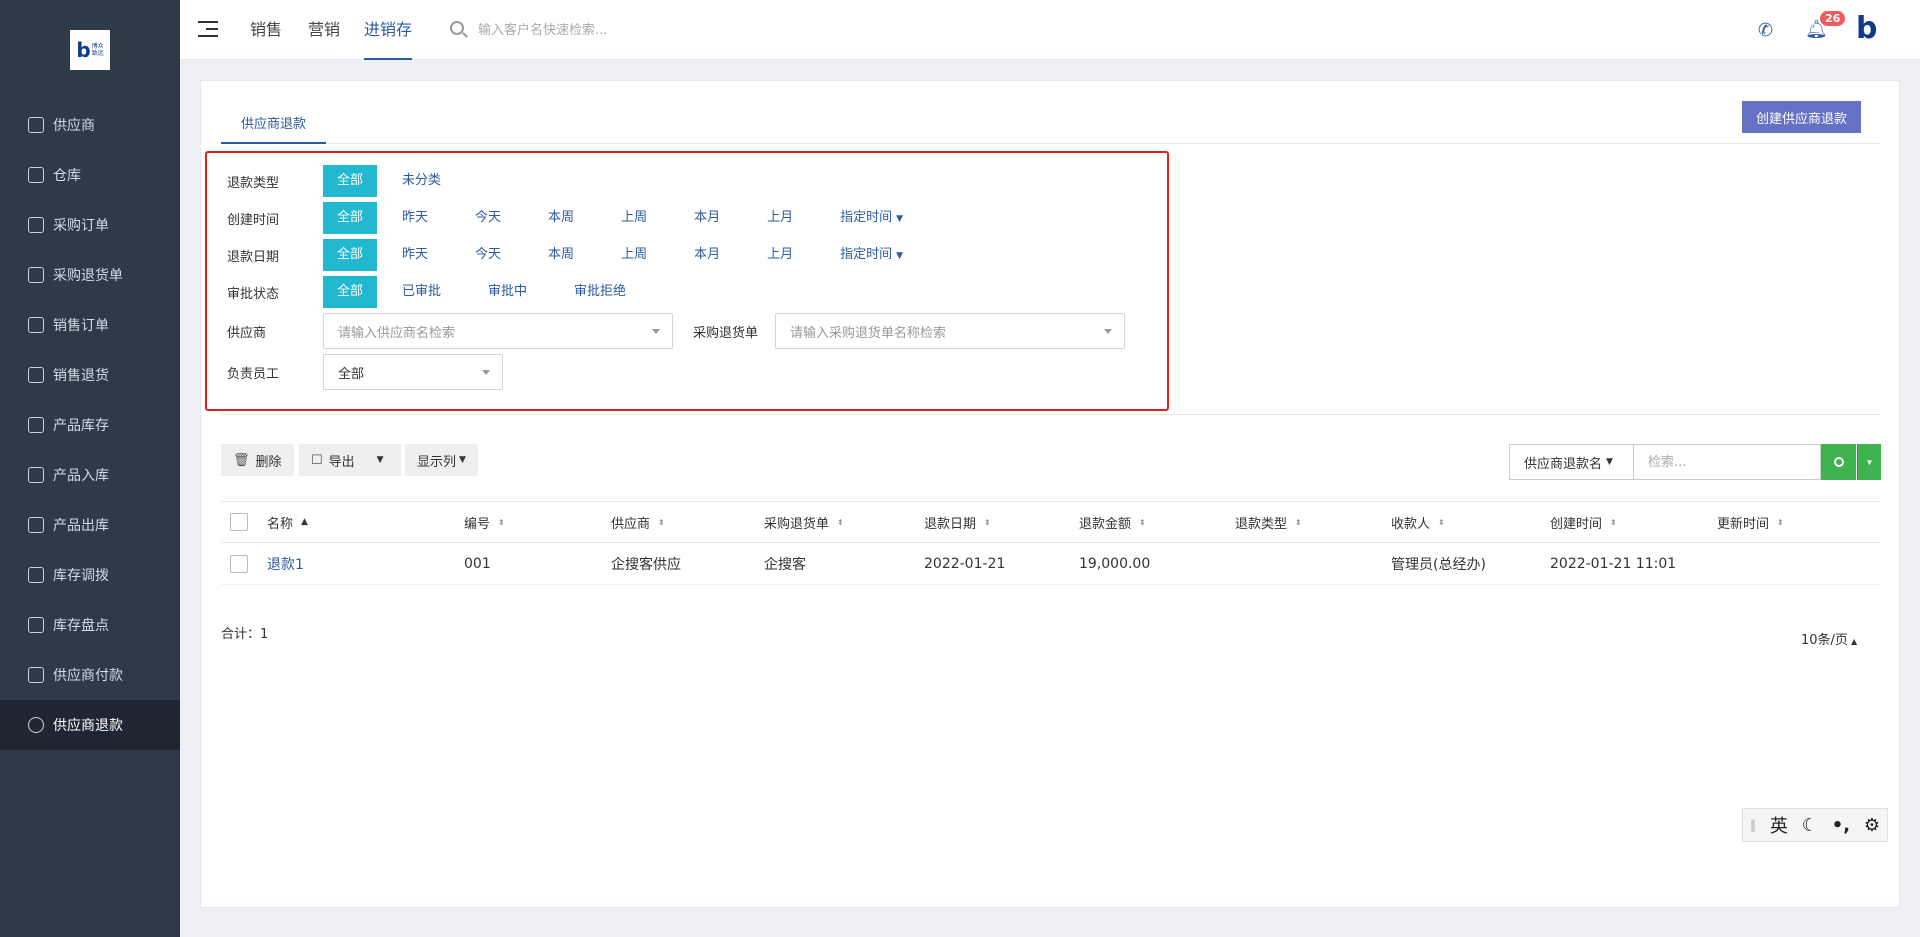 The image size is (1920, 937). I want to click on sidebar-item-label: 采购订单, so click(81, 226).